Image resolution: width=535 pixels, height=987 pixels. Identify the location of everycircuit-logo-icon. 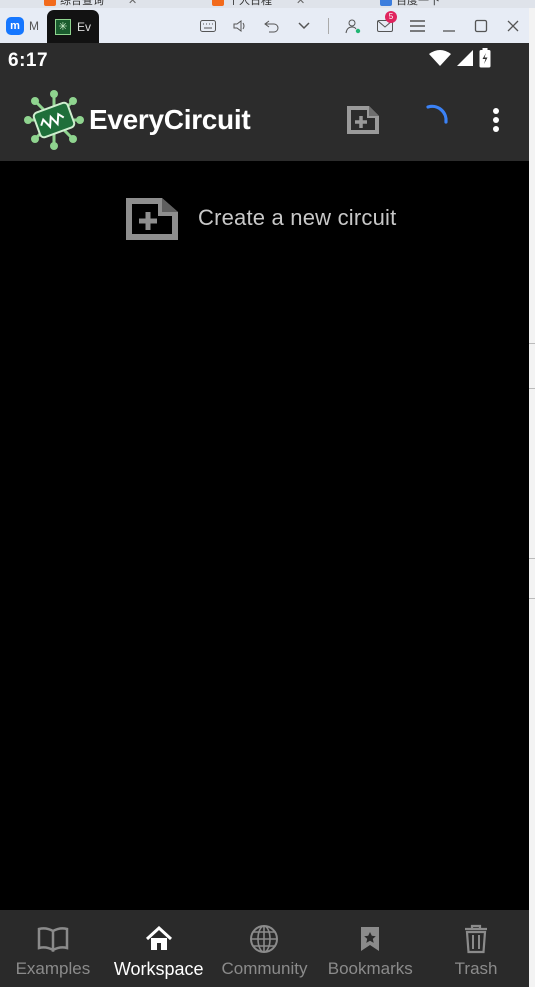
(54, 120).